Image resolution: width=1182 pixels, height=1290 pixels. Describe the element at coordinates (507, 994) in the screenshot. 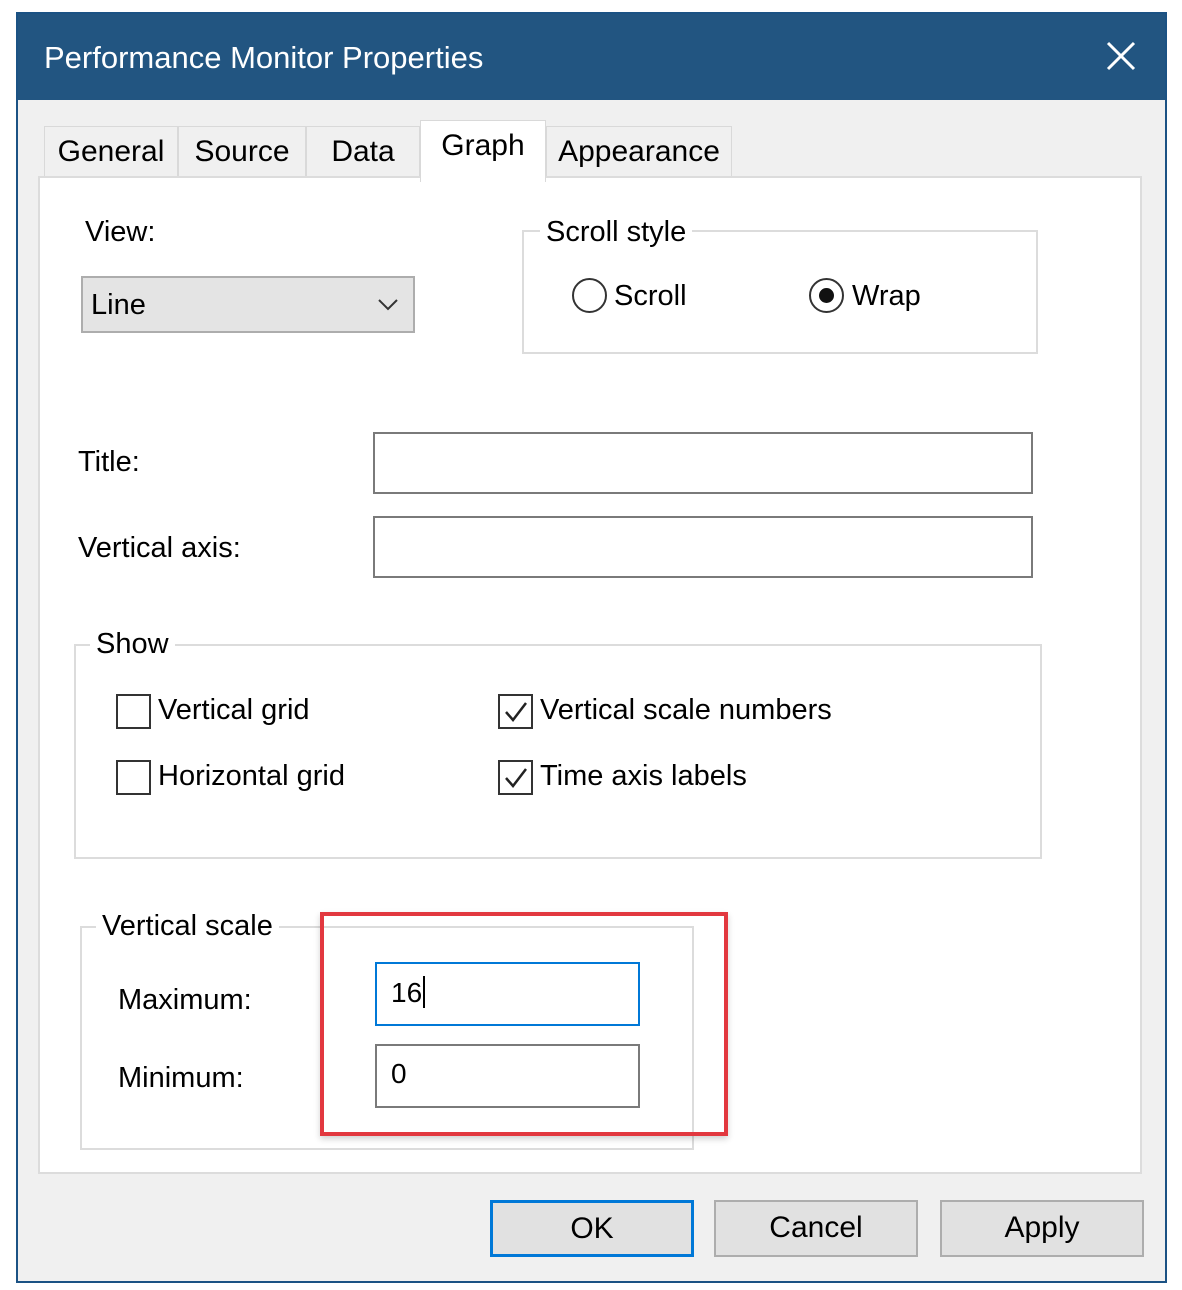

I see `maximum-input: 16` at that location.